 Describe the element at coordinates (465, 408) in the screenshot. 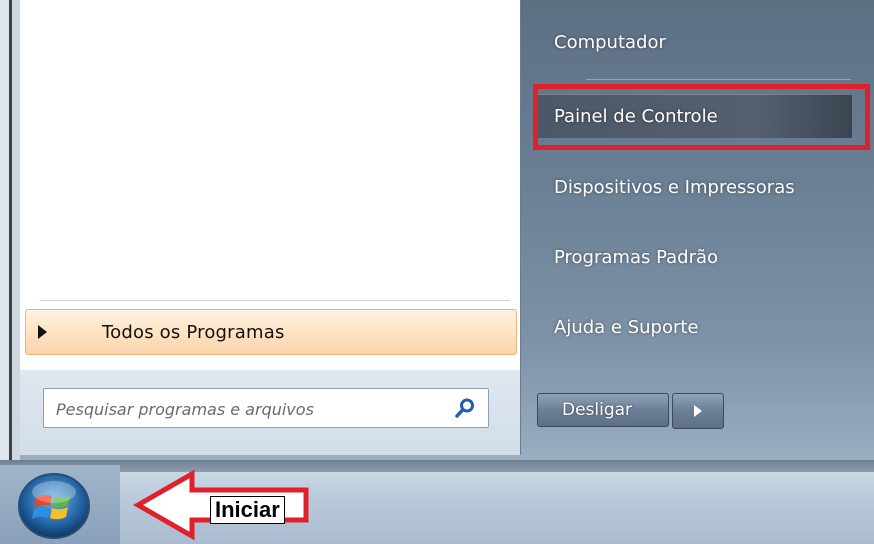

I see `search-icon` at that location.